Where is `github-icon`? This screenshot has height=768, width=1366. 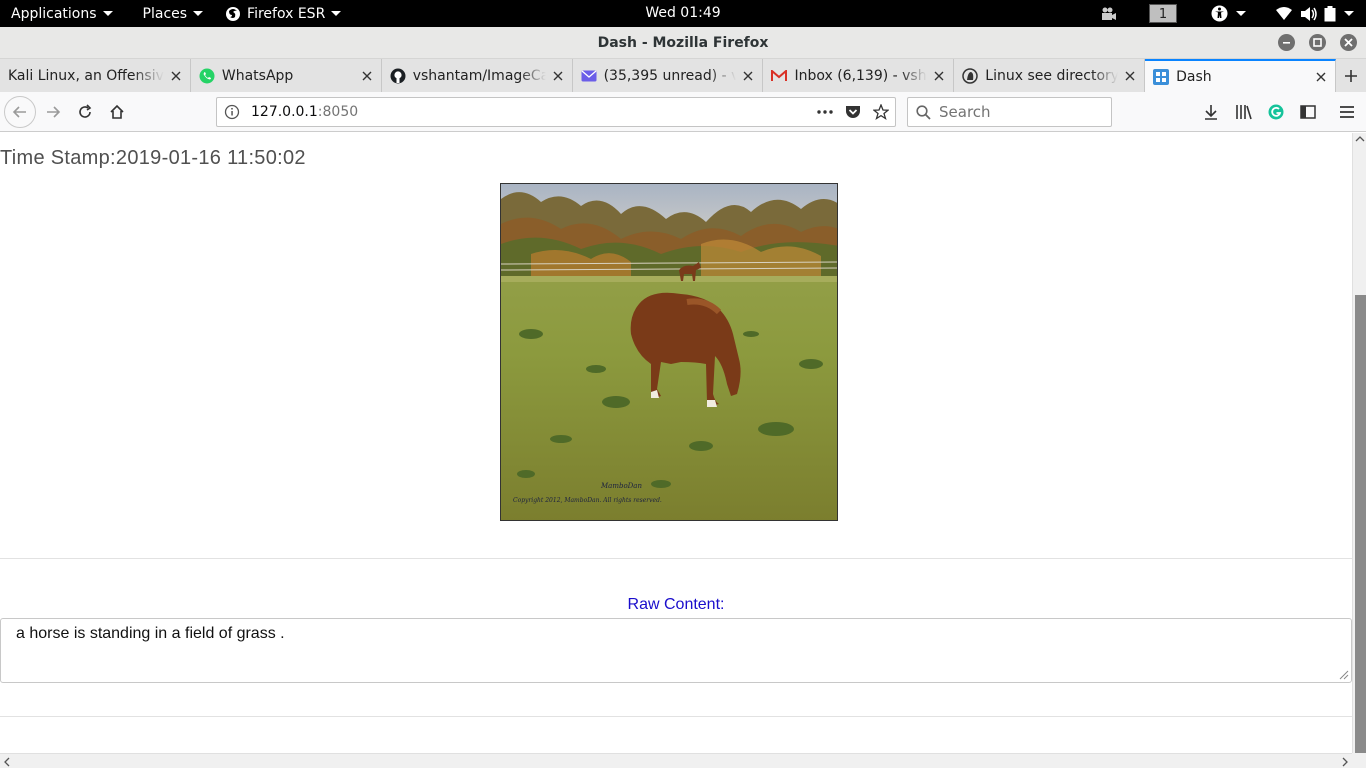 github-icon is located at coordinates (398, 76).